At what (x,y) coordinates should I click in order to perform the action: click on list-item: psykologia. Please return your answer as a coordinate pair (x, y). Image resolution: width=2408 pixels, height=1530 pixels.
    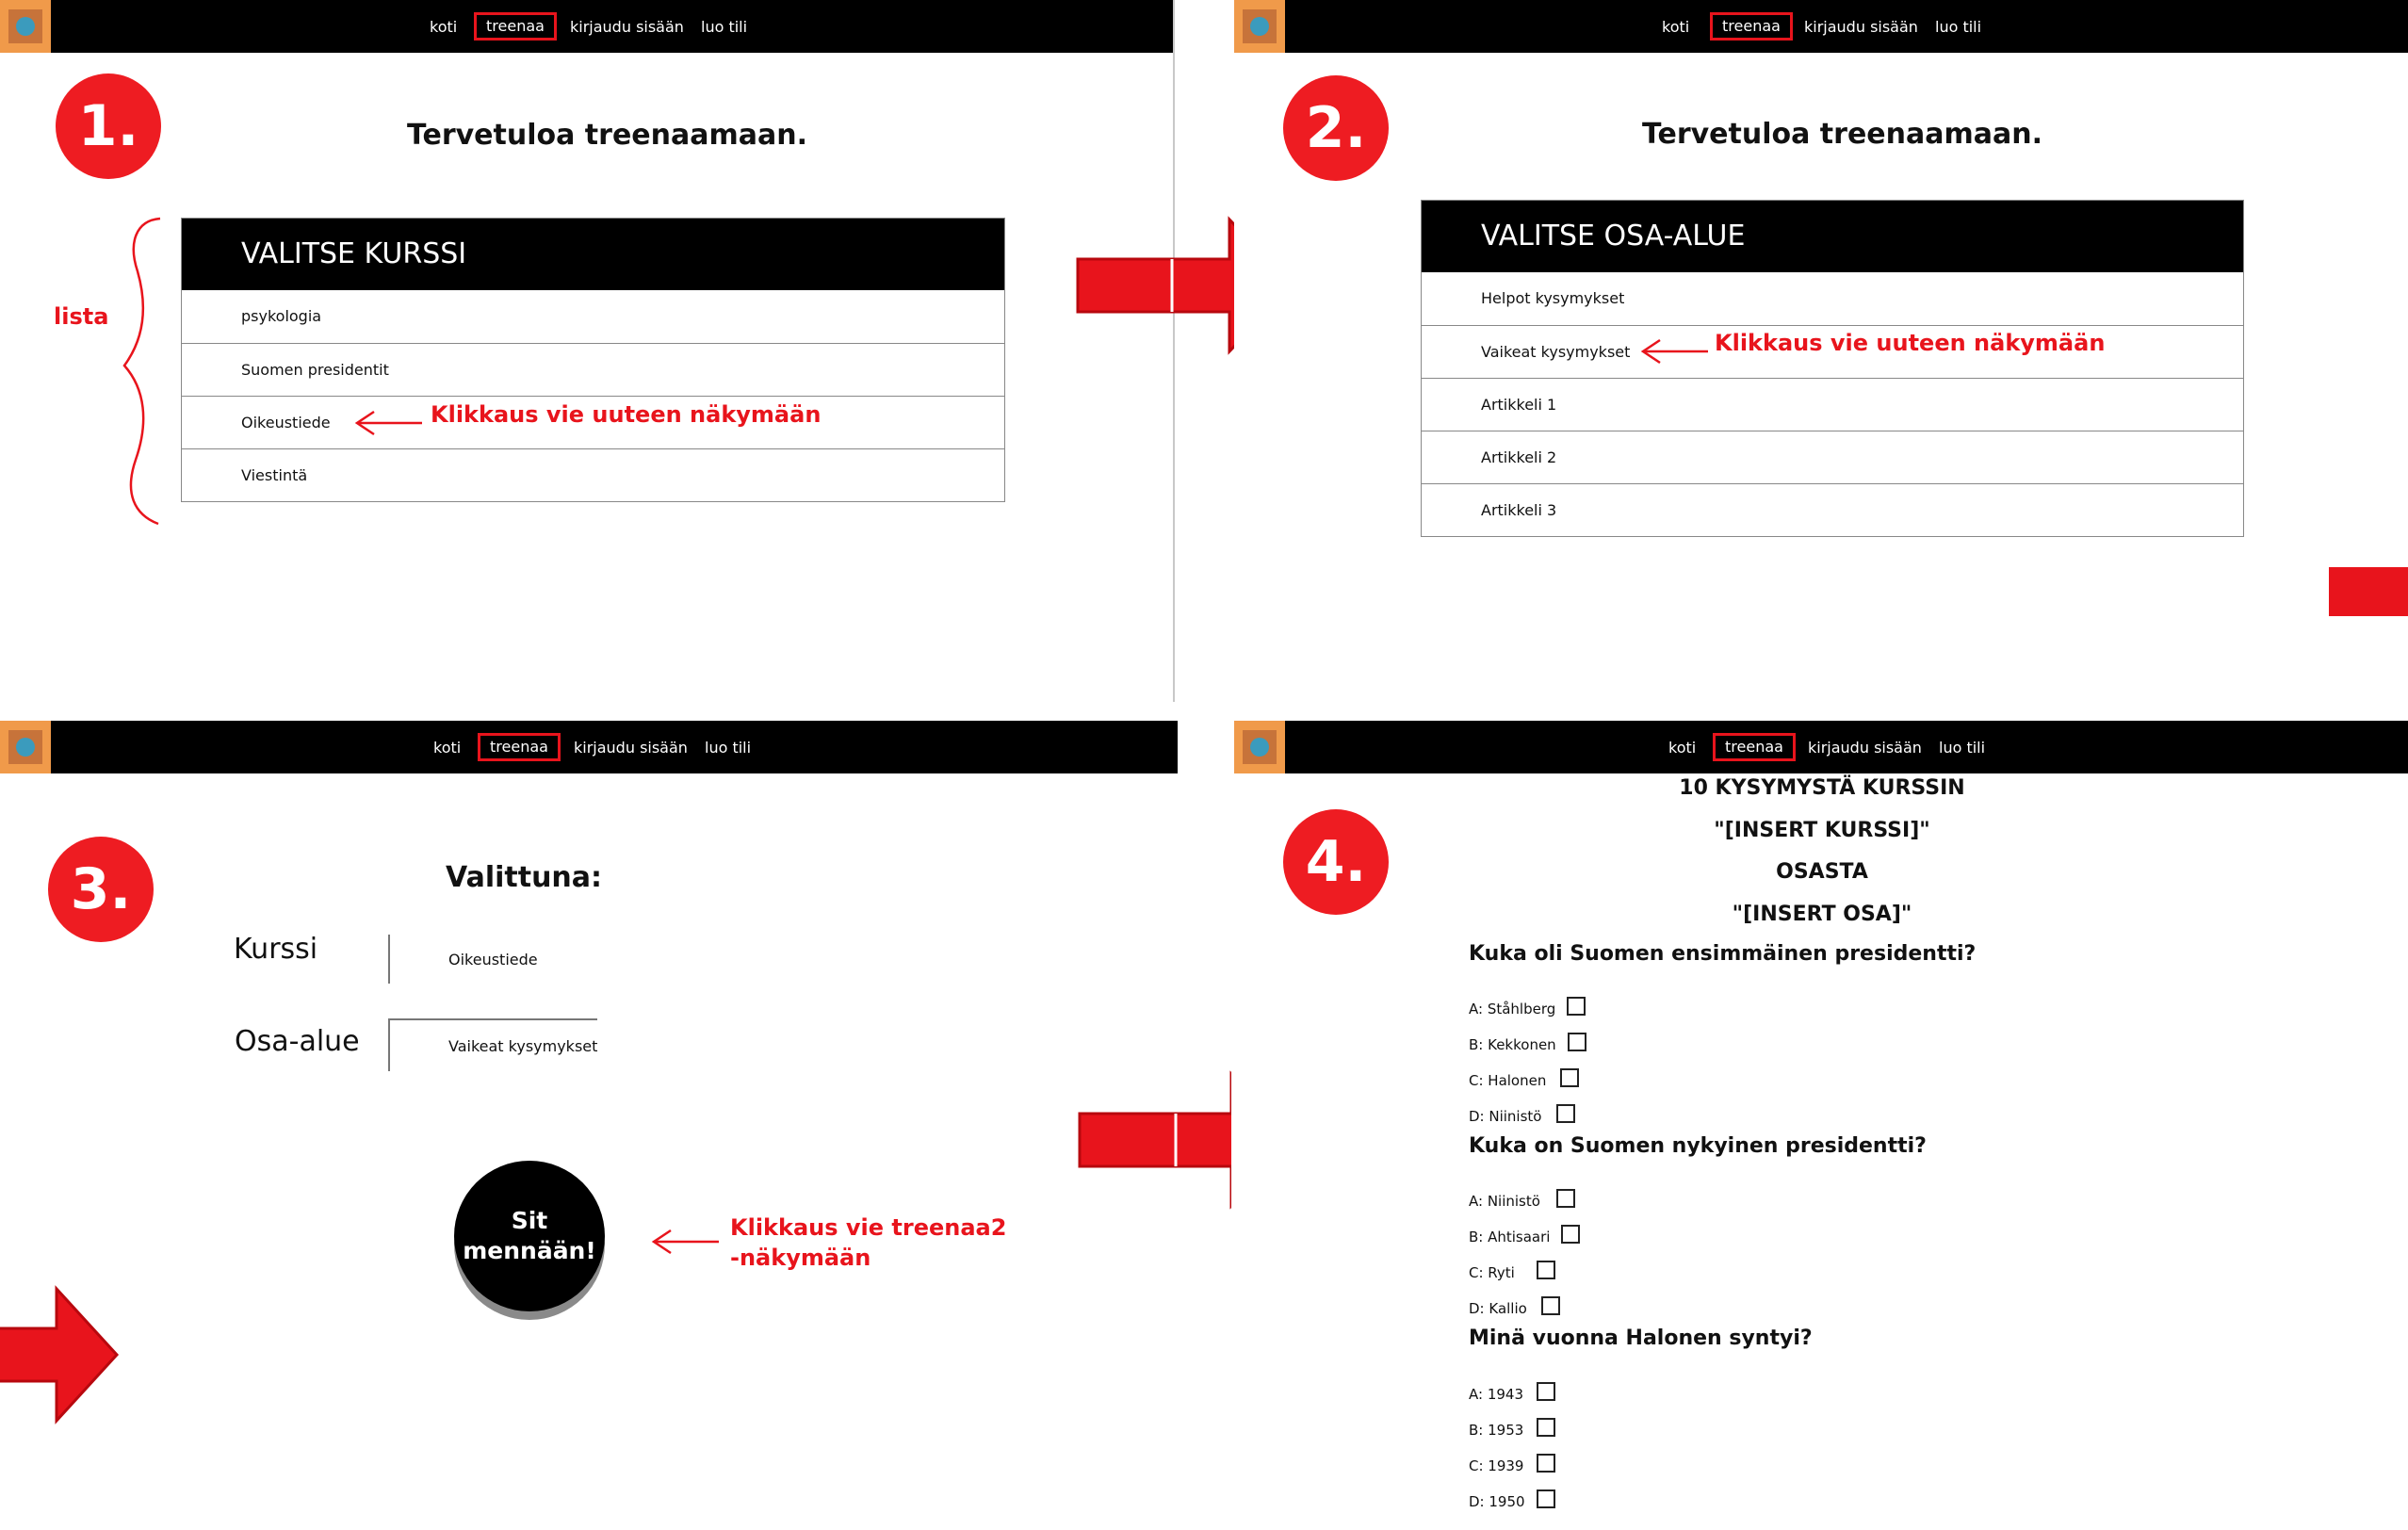
    Looking at the image, I should click on (593, 316).